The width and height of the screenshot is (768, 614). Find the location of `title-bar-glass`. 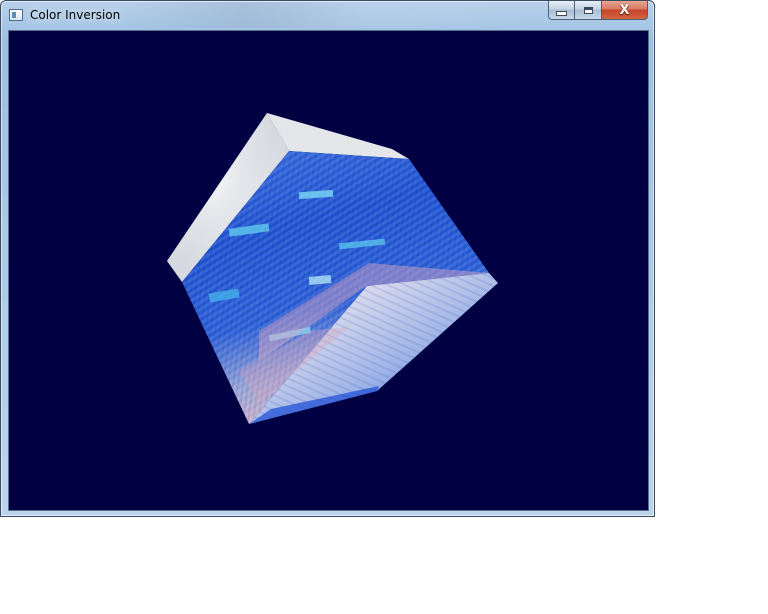

title-bar-glass is located at coordinates (331, 15).